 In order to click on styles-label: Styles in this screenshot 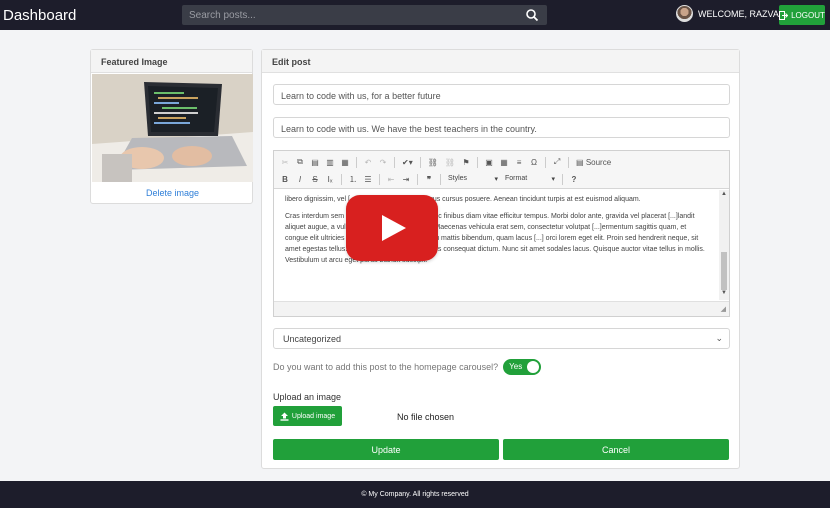, I will do `click(458, 178)`.